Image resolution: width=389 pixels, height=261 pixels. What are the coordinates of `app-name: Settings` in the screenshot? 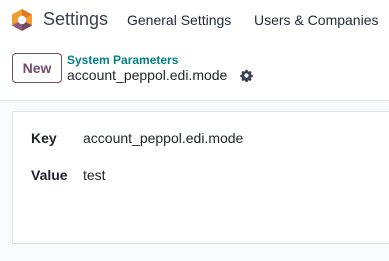 It's located at (75, 19).